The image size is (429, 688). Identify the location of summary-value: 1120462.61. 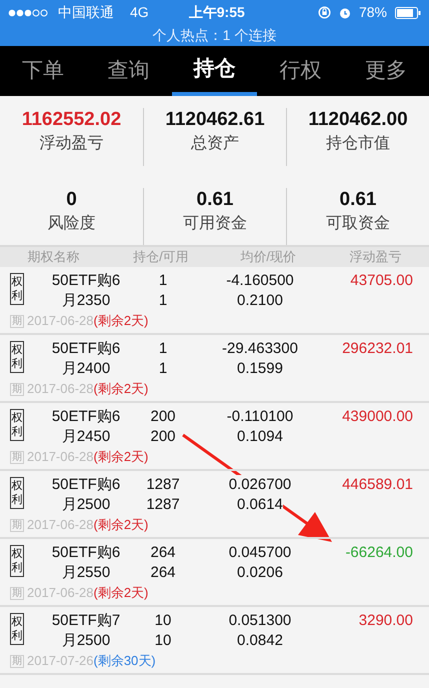
(215, 120).